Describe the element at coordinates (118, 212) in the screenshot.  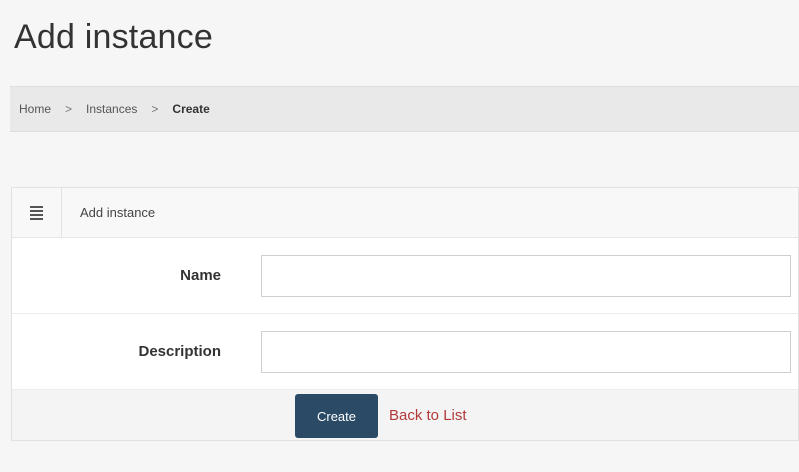
I see `panel-title: Add instance` at that location.